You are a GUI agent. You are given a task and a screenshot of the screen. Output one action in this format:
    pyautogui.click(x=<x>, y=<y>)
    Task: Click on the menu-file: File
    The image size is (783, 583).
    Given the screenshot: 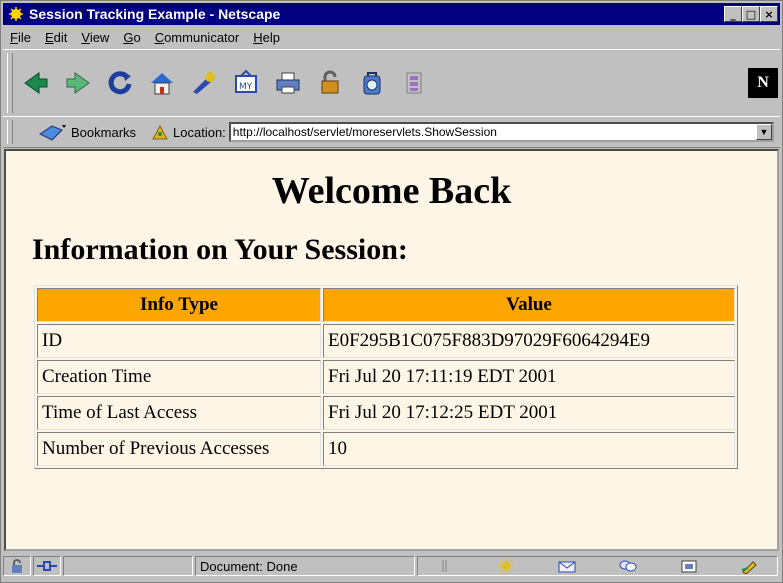 What is the action you would take?
    pyautogui.click(x=20, y=37)
    